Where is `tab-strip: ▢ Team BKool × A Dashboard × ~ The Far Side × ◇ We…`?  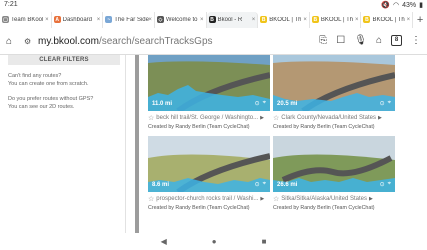 tab-strip: ▢ Team BKool × A Dashboard × ~ The Far Side × ◇ We… is located at coordinates (213, 19).